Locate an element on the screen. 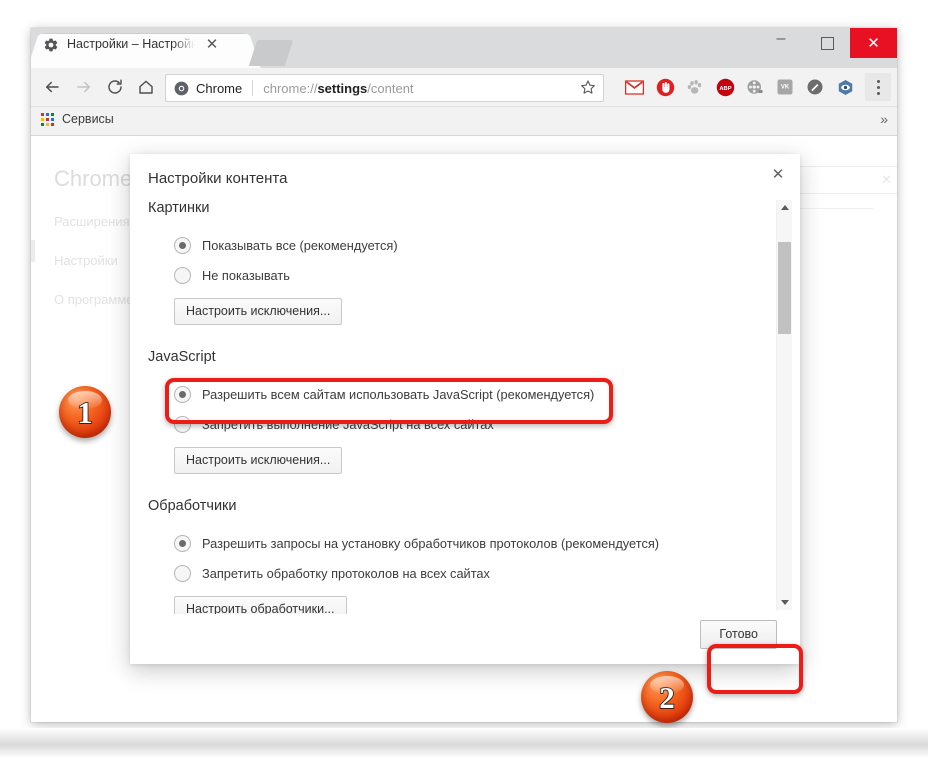 The image size is (928, 758). back-button is located at coordinates (52, 87).